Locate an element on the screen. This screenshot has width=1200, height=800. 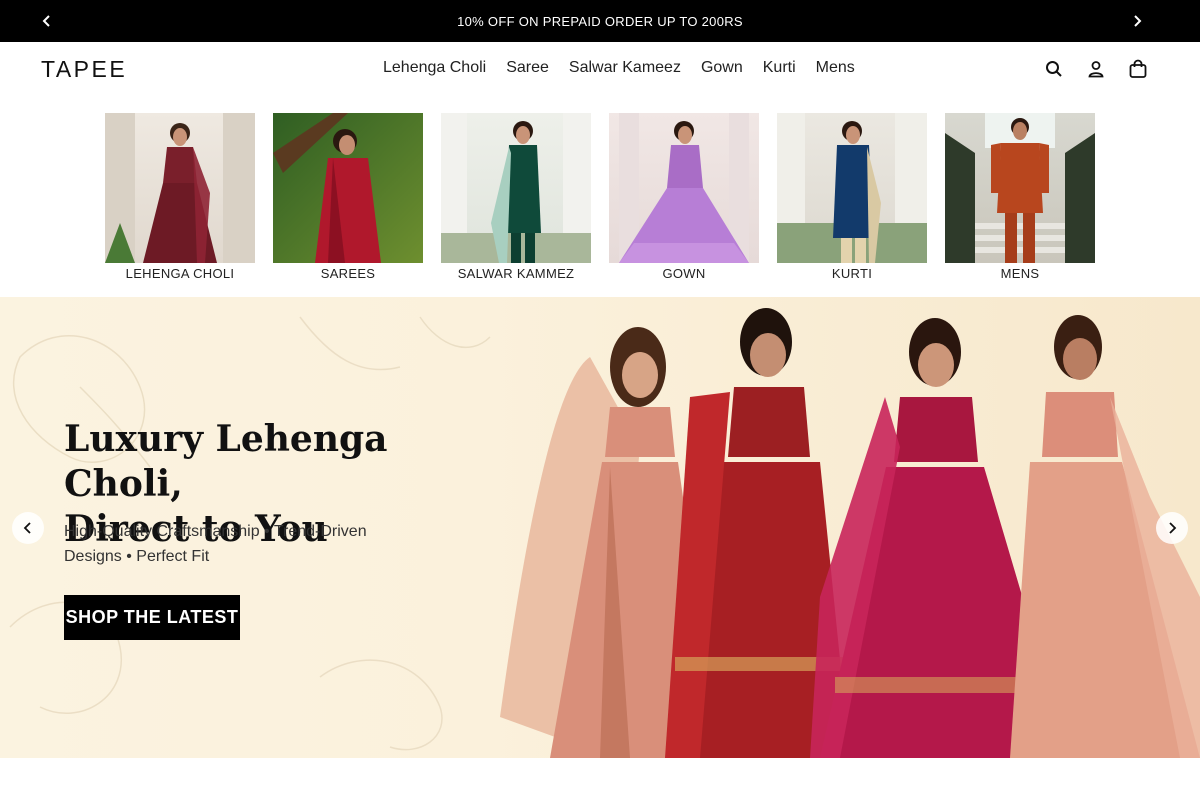
category-label: SALWAR KAMMEZ is located at coordinates (516, 273).